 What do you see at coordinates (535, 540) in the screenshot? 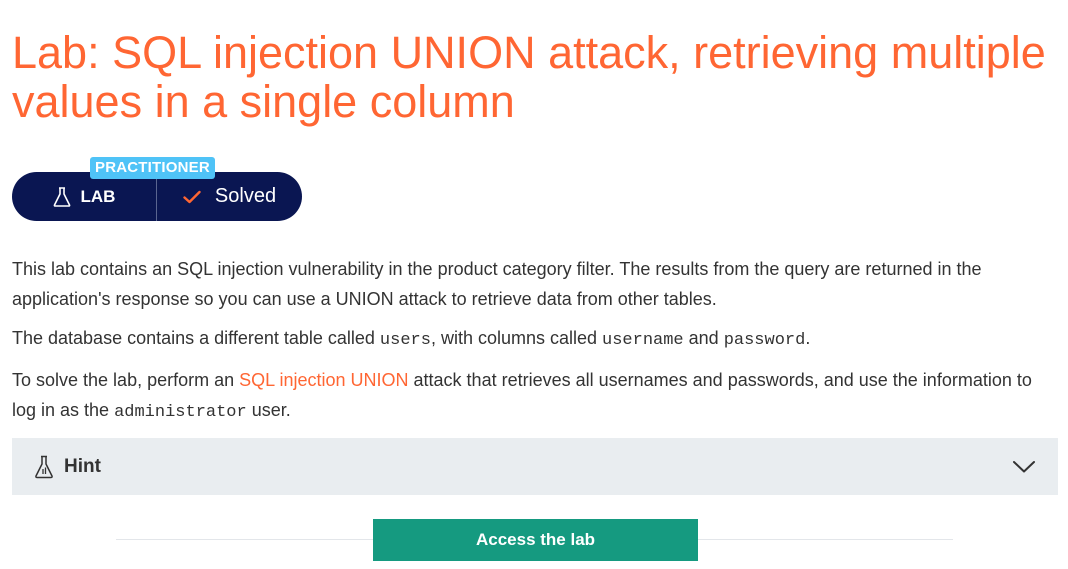
I see `access-lab-button: Access the lab` at bounding box center [535, 540].